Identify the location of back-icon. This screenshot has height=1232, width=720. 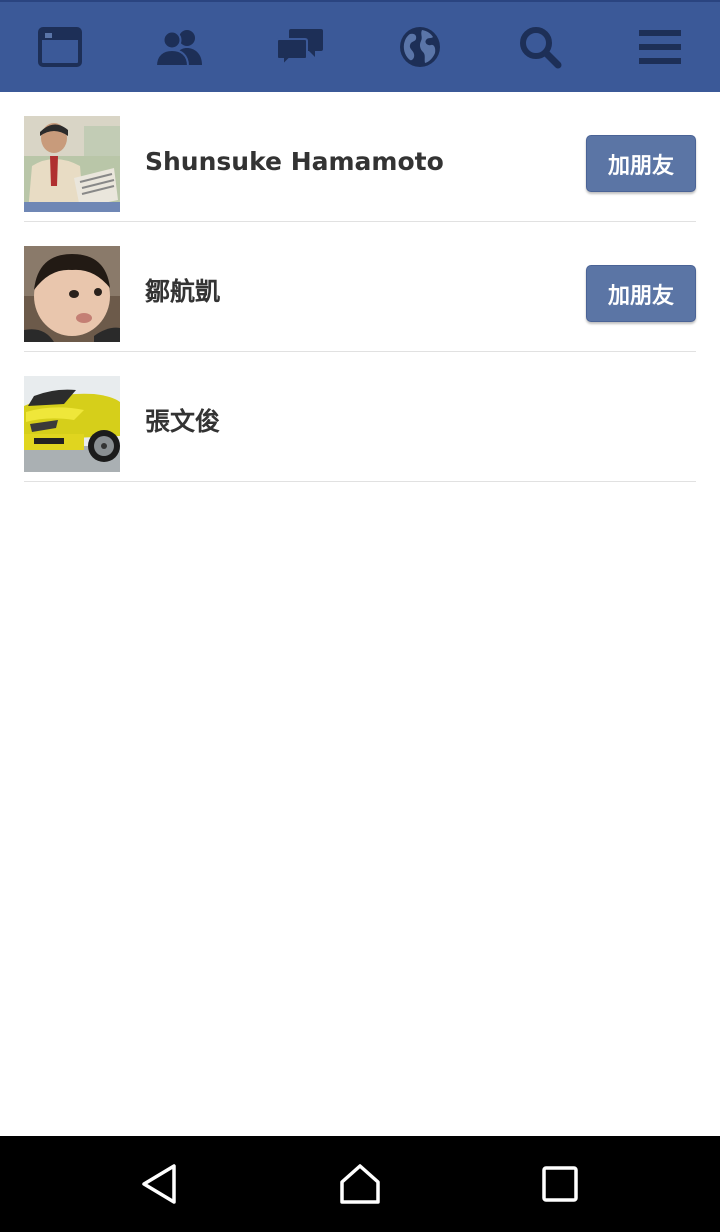
(159, 1184).